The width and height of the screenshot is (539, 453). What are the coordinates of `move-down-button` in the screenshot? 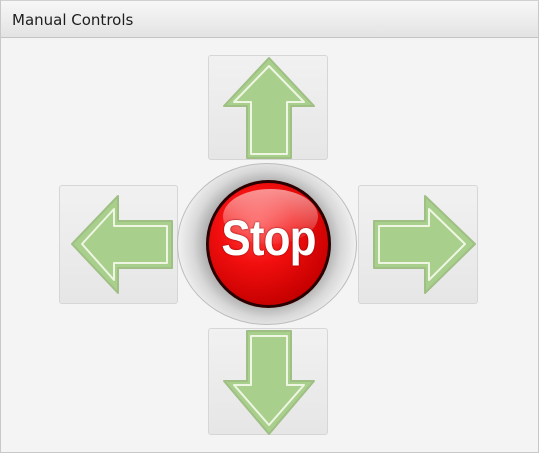 It's located at (268, 381).